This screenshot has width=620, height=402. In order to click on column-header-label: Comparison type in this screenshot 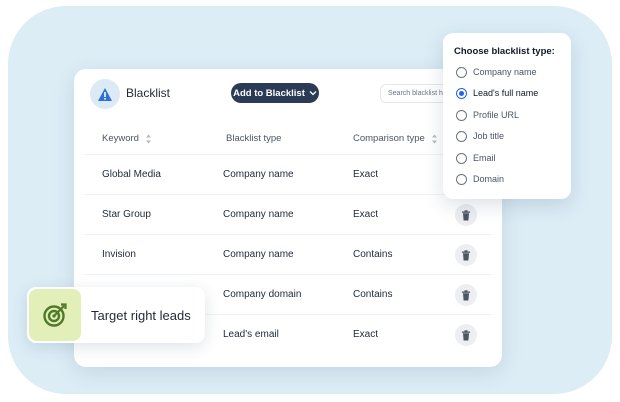, I will do `click(389, 138)`.